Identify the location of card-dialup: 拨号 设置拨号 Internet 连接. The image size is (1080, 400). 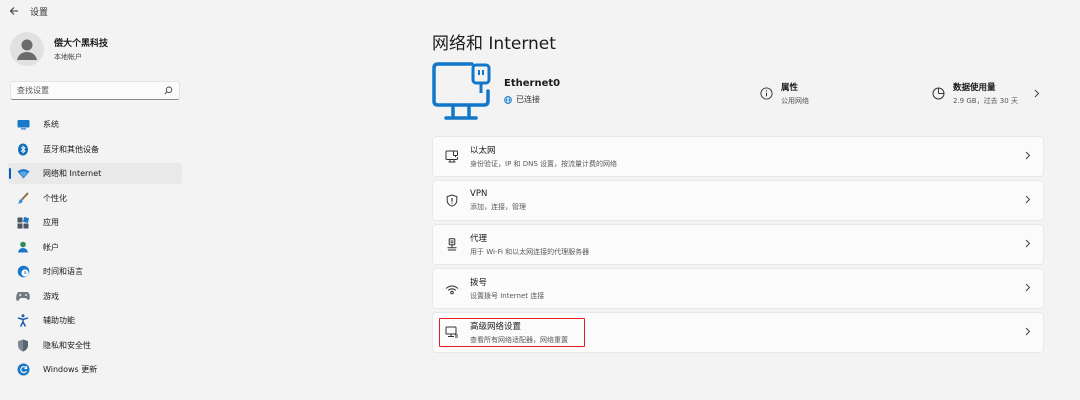
(738, 288).